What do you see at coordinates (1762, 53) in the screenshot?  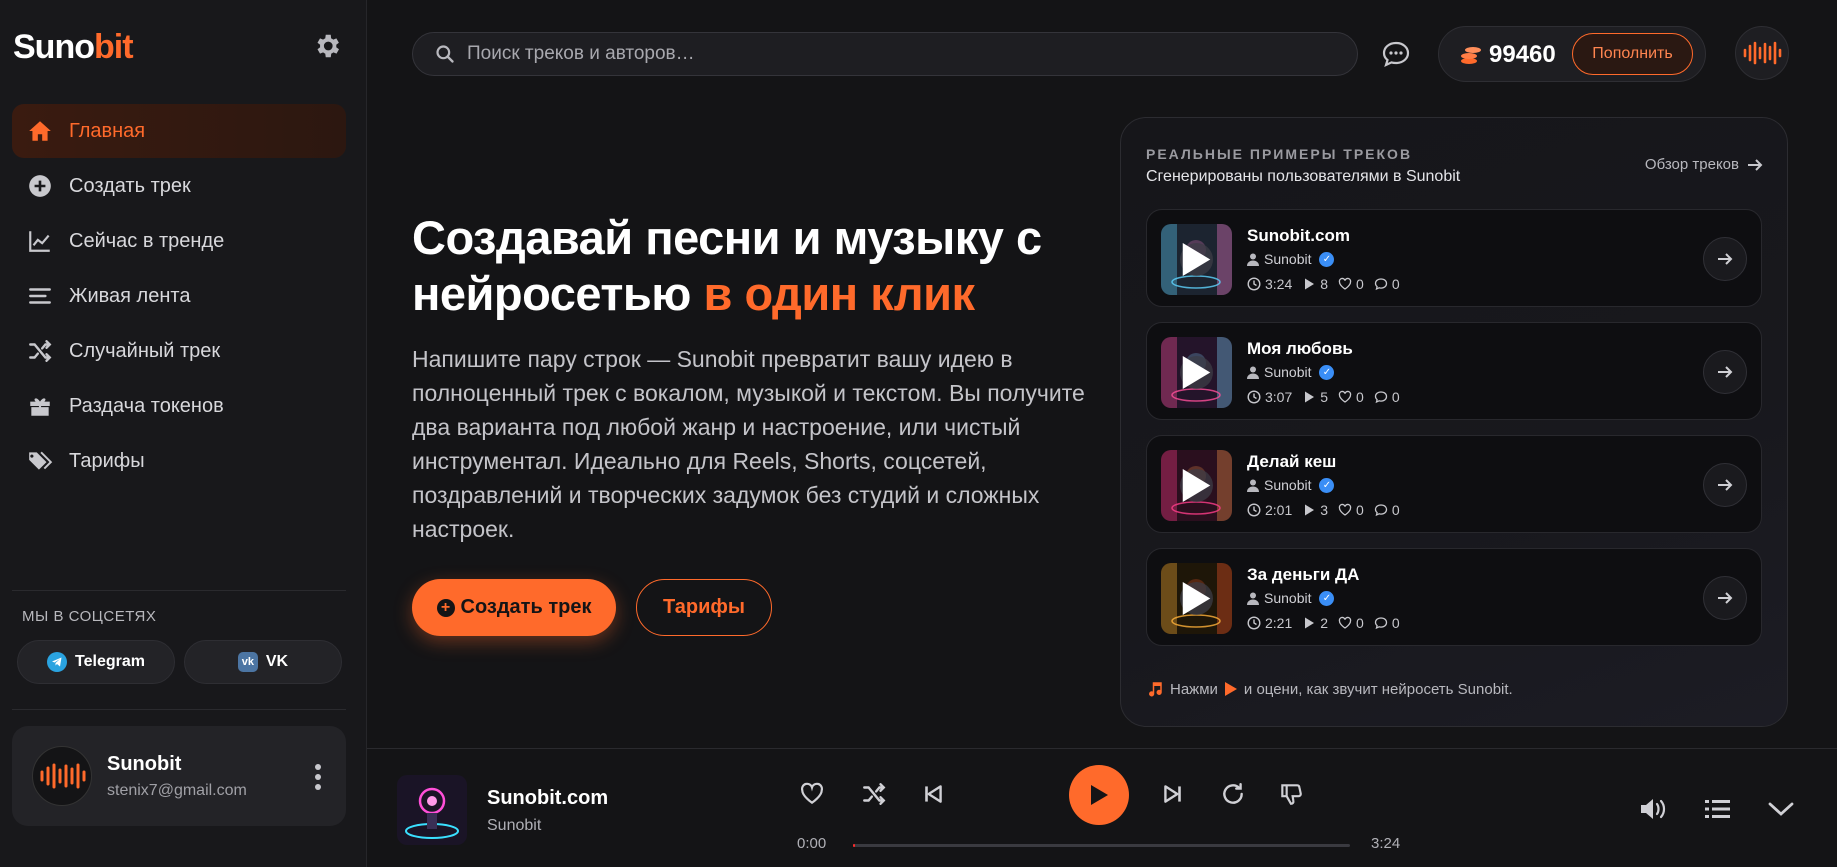 I see `profile-button` at bounding box center [1762, 53].